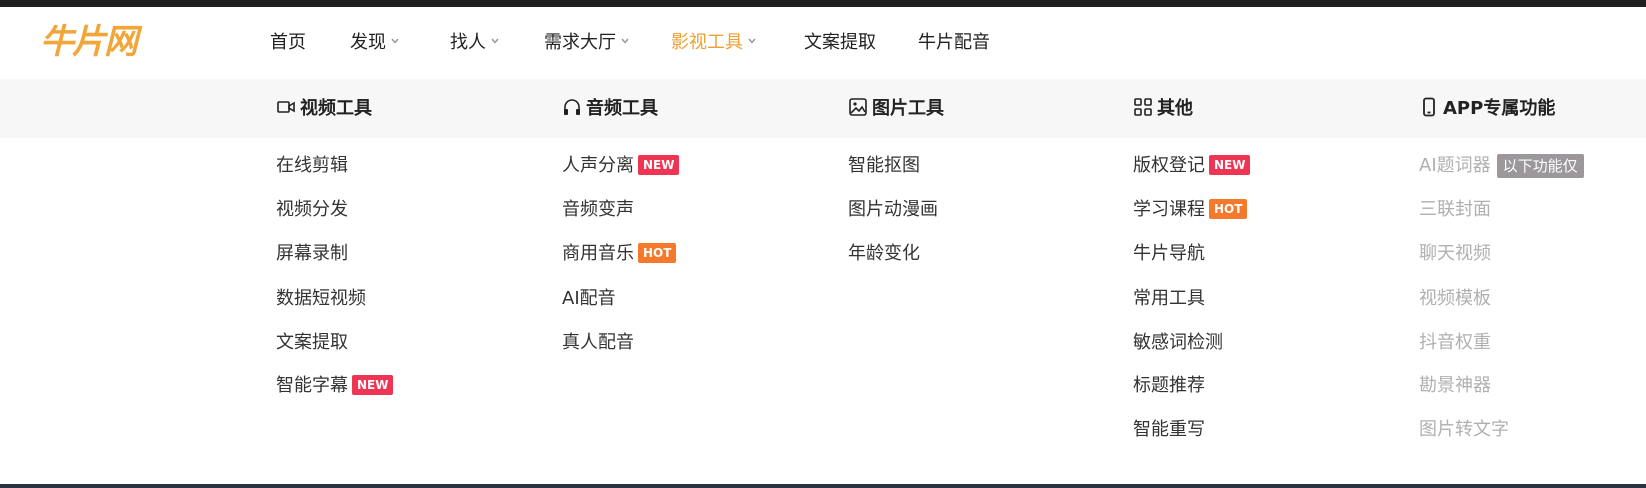 Image resolution: width=1646 pixels, height=488 pixels. I want to click on menu-item-ai-dubbing: AI配音, so click(589, 299).